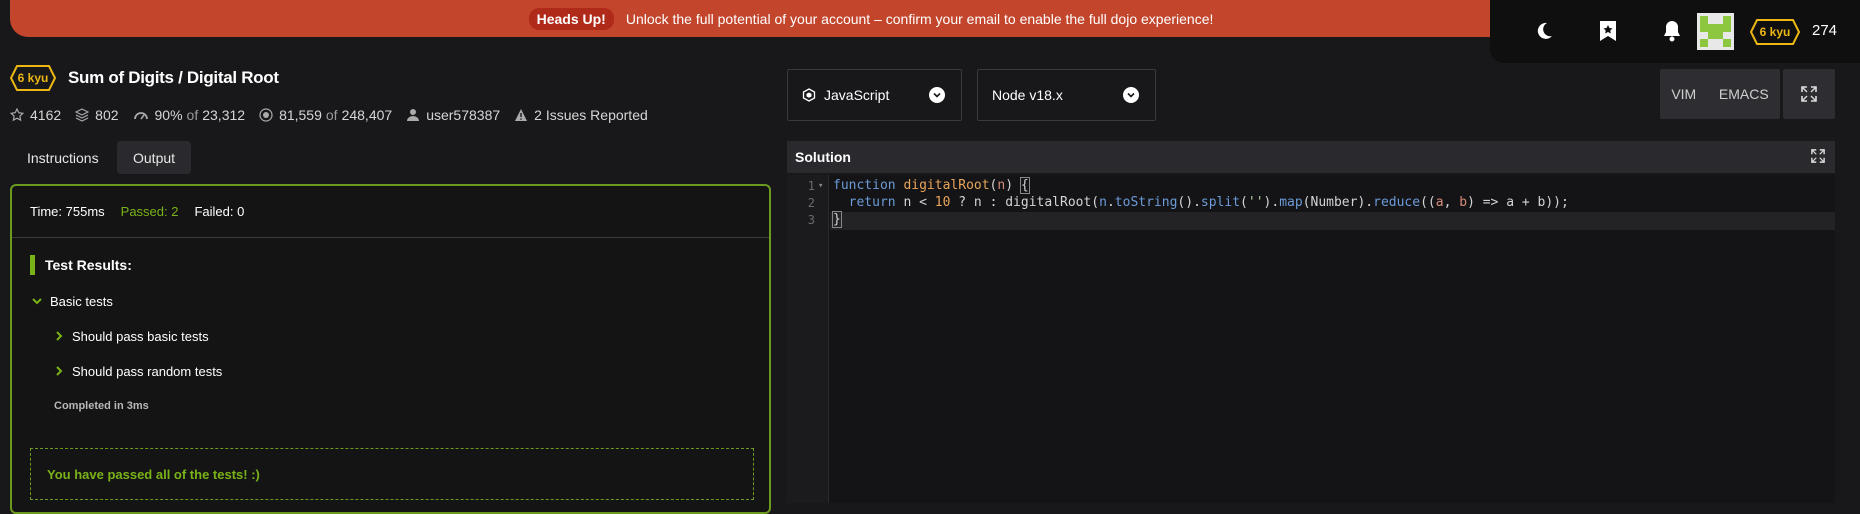 The height and width of the screenshot is (514, 1860). I want to click on honor-count: 274, so click(1825, 30).